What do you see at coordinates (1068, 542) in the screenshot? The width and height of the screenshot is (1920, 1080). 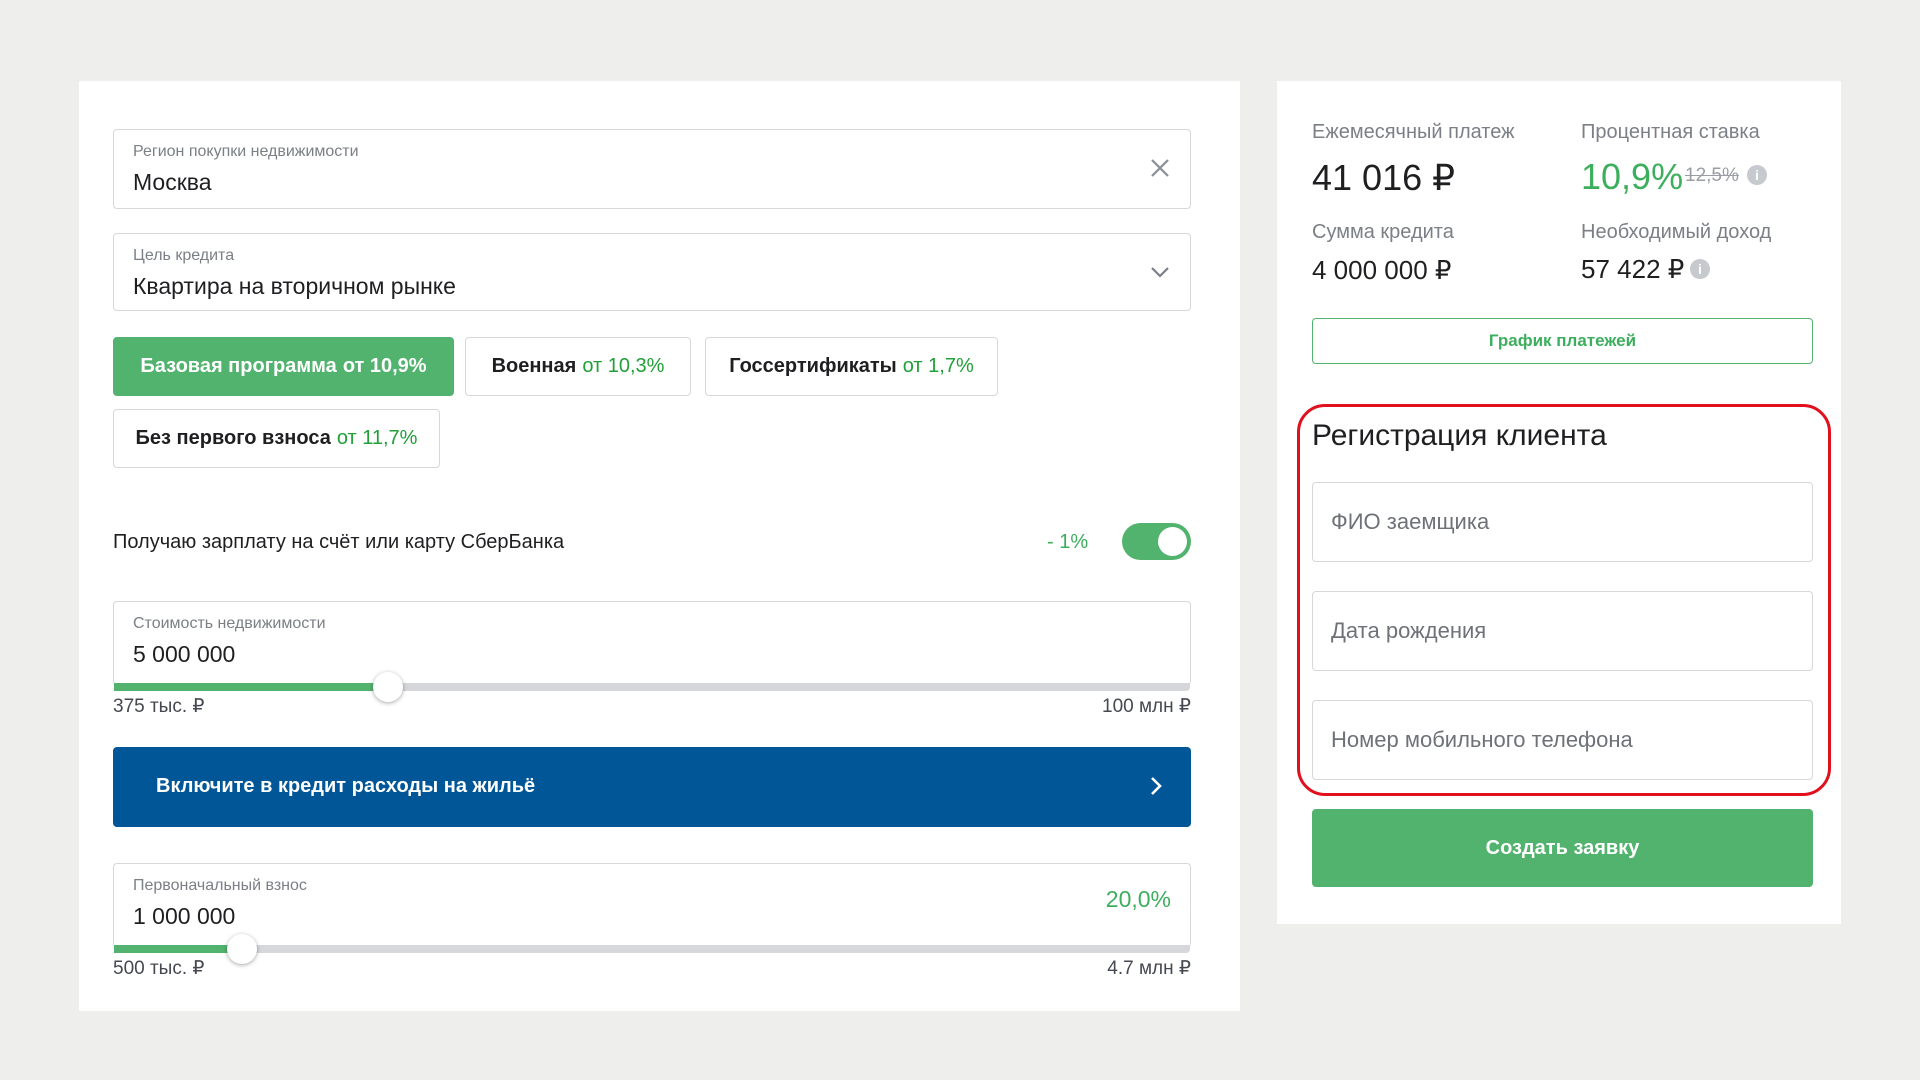 I see `salary-discount: - 1%` at bounding box center [1068, 542].